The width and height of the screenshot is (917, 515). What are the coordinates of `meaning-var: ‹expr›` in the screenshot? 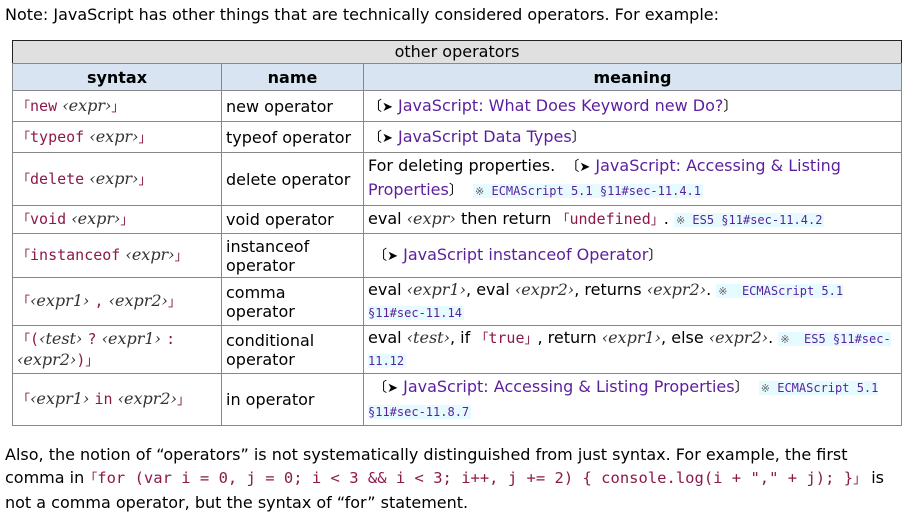 It's located at (431, 218).